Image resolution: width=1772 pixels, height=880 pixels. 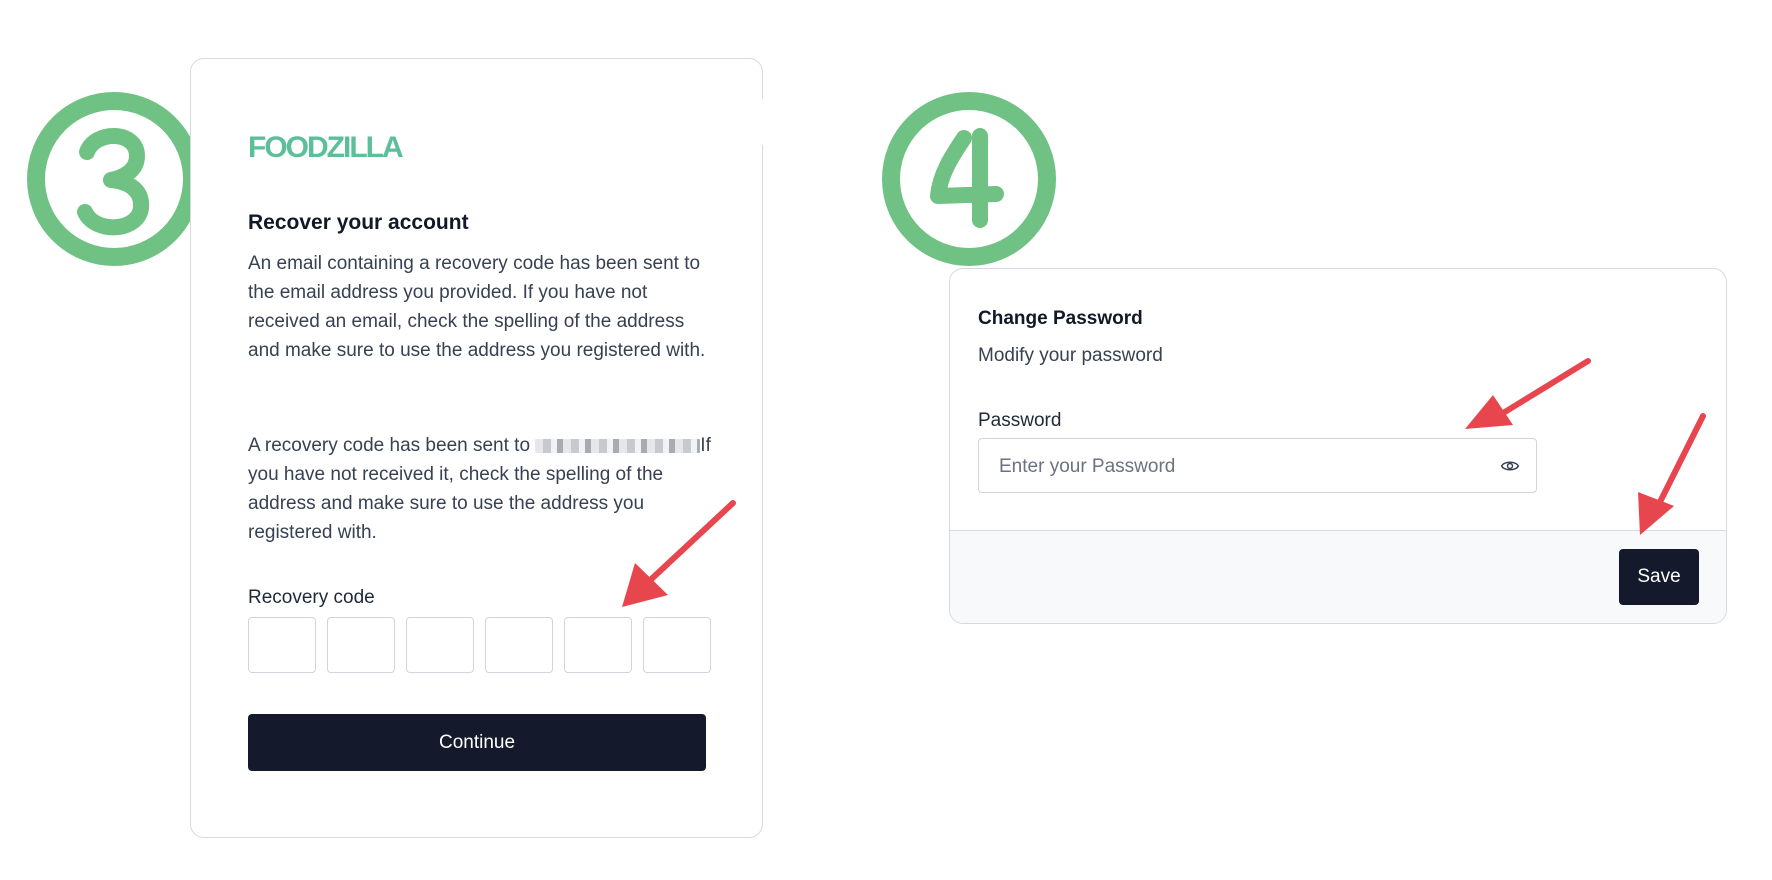 I want to click on card-footer: Save, so click(x=1338, y=576).